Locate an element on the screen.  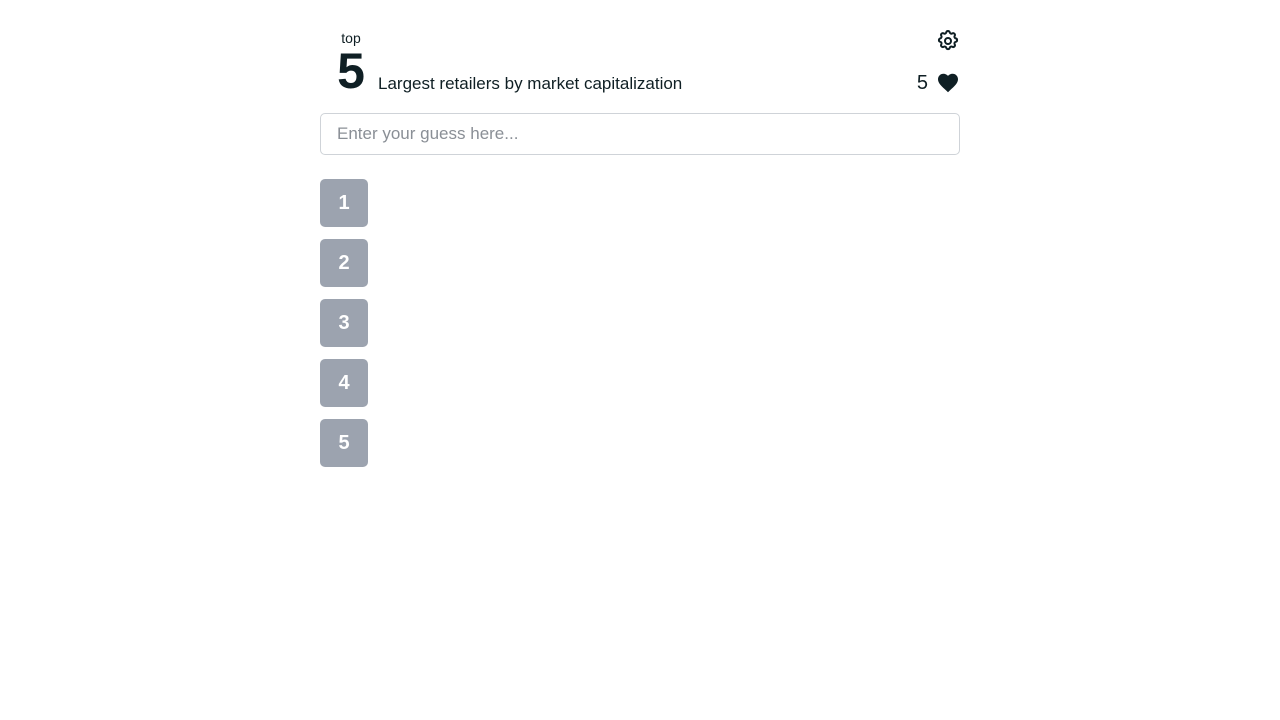
lives-count: 5 is located at coordinates (922, 83).